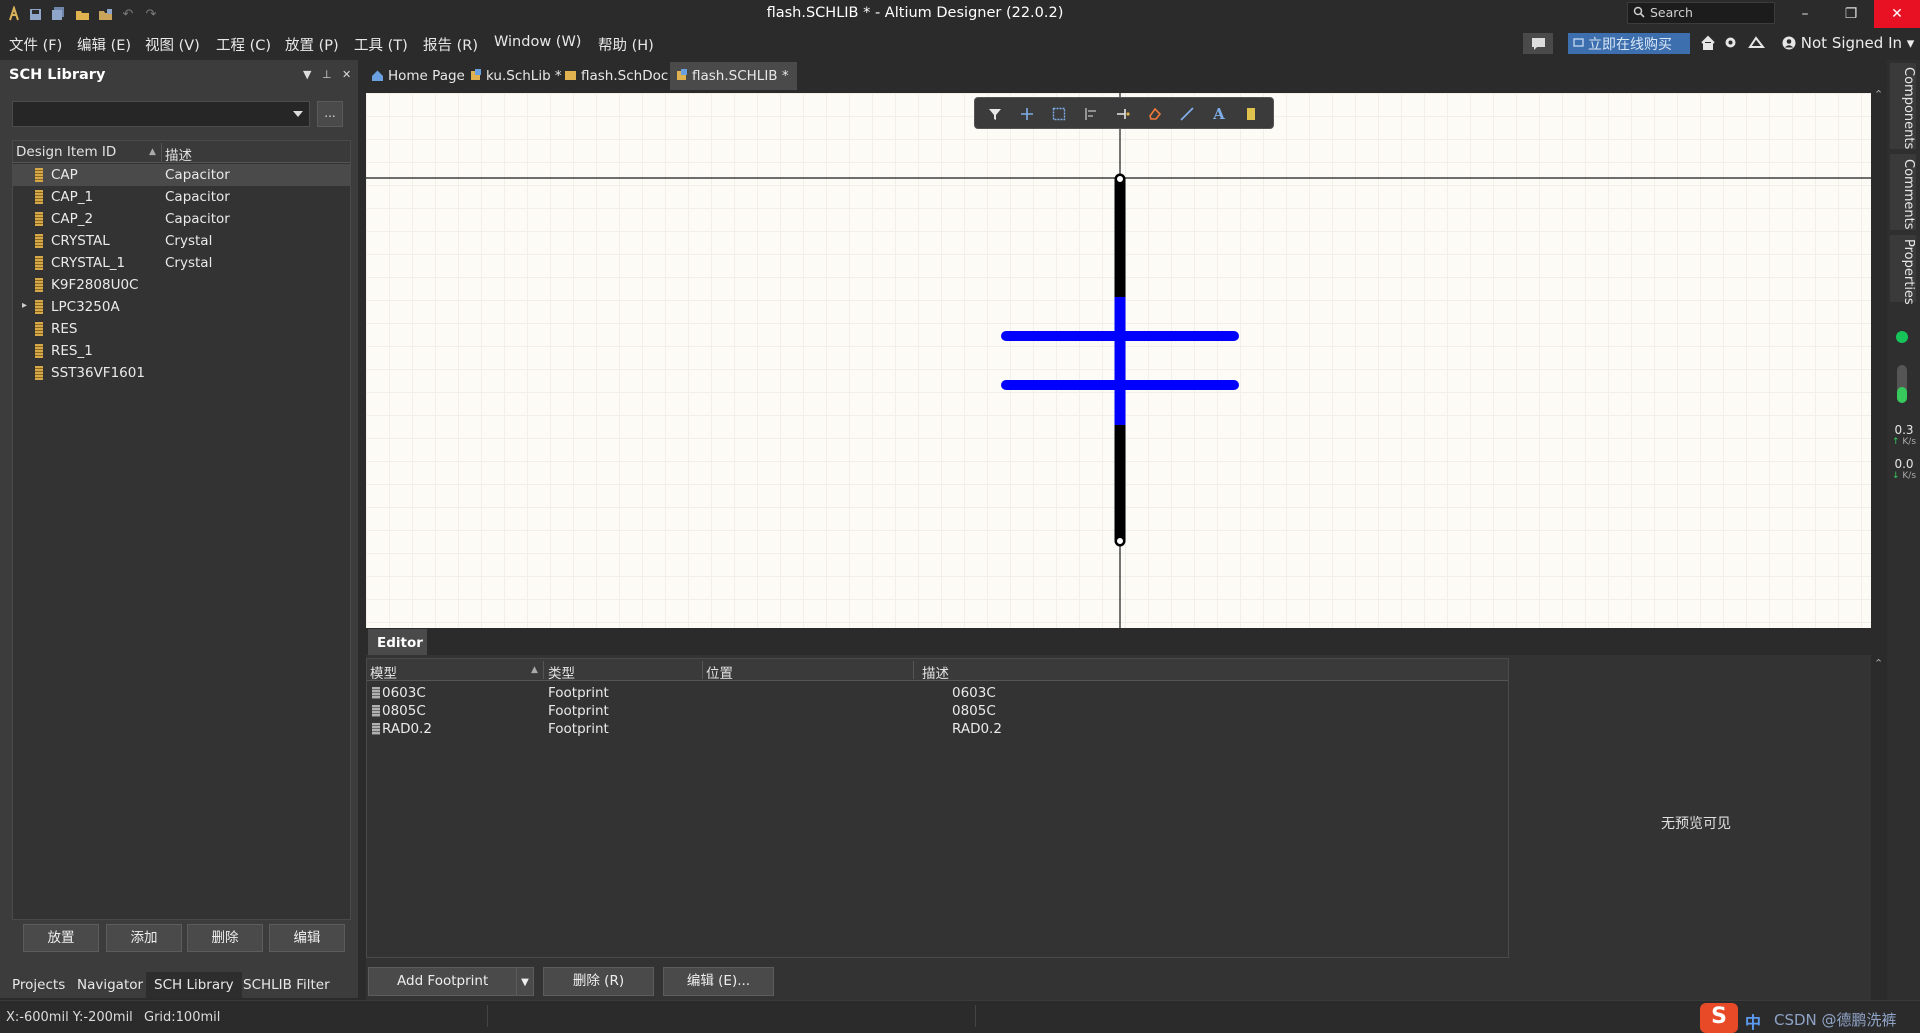 The width and height of the screenshot is (1920, 1033). I want to click on buy-online-button: 立即在线购买, so click(1629, 43).